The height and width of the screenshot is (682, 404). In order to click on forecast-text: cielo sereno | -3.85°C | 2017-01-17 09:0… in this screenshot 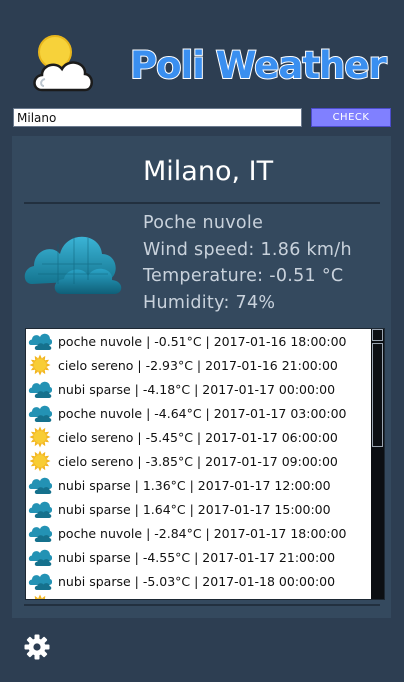, I will do `click(198, 461)`.